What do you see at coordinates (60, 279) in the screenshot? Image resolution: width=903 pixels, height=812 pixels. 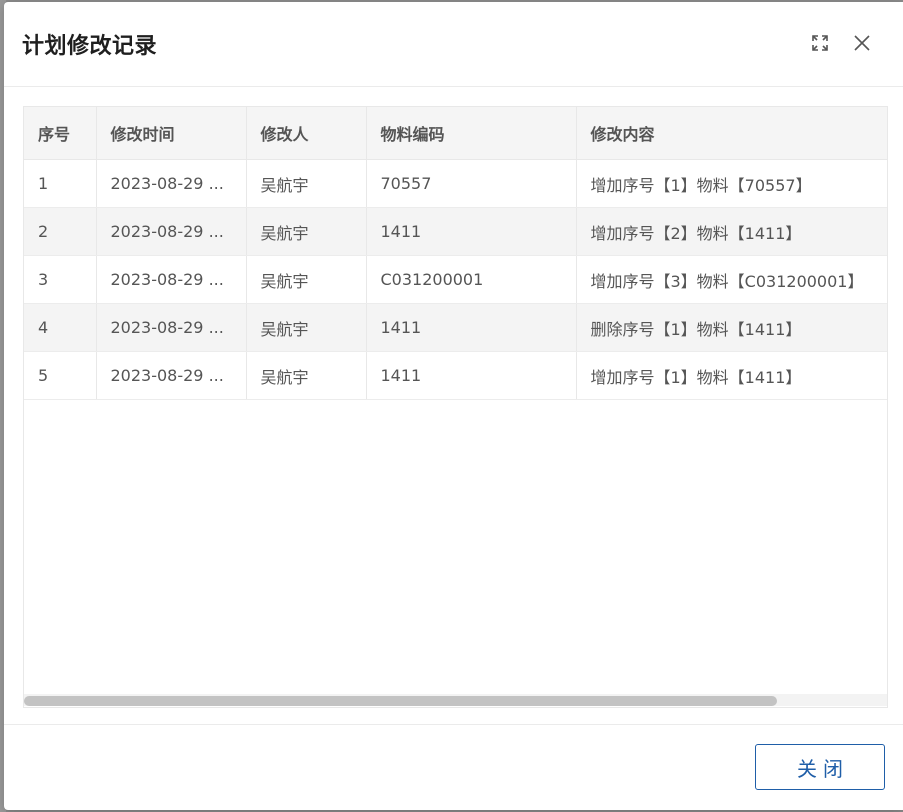 I see `cell-seq: 3` at bounding box center [60, 279].